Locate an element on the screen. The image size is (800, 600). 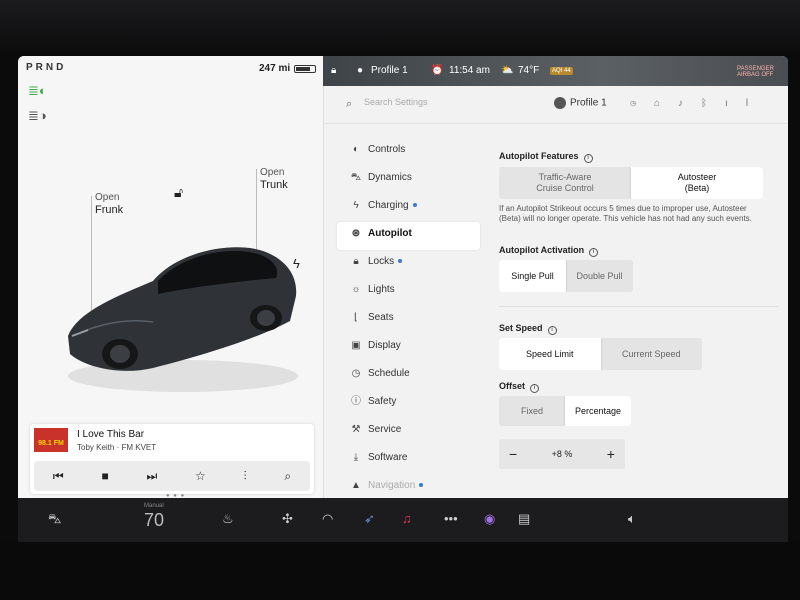
minus-icon: − is located at coordinates (513, 454).